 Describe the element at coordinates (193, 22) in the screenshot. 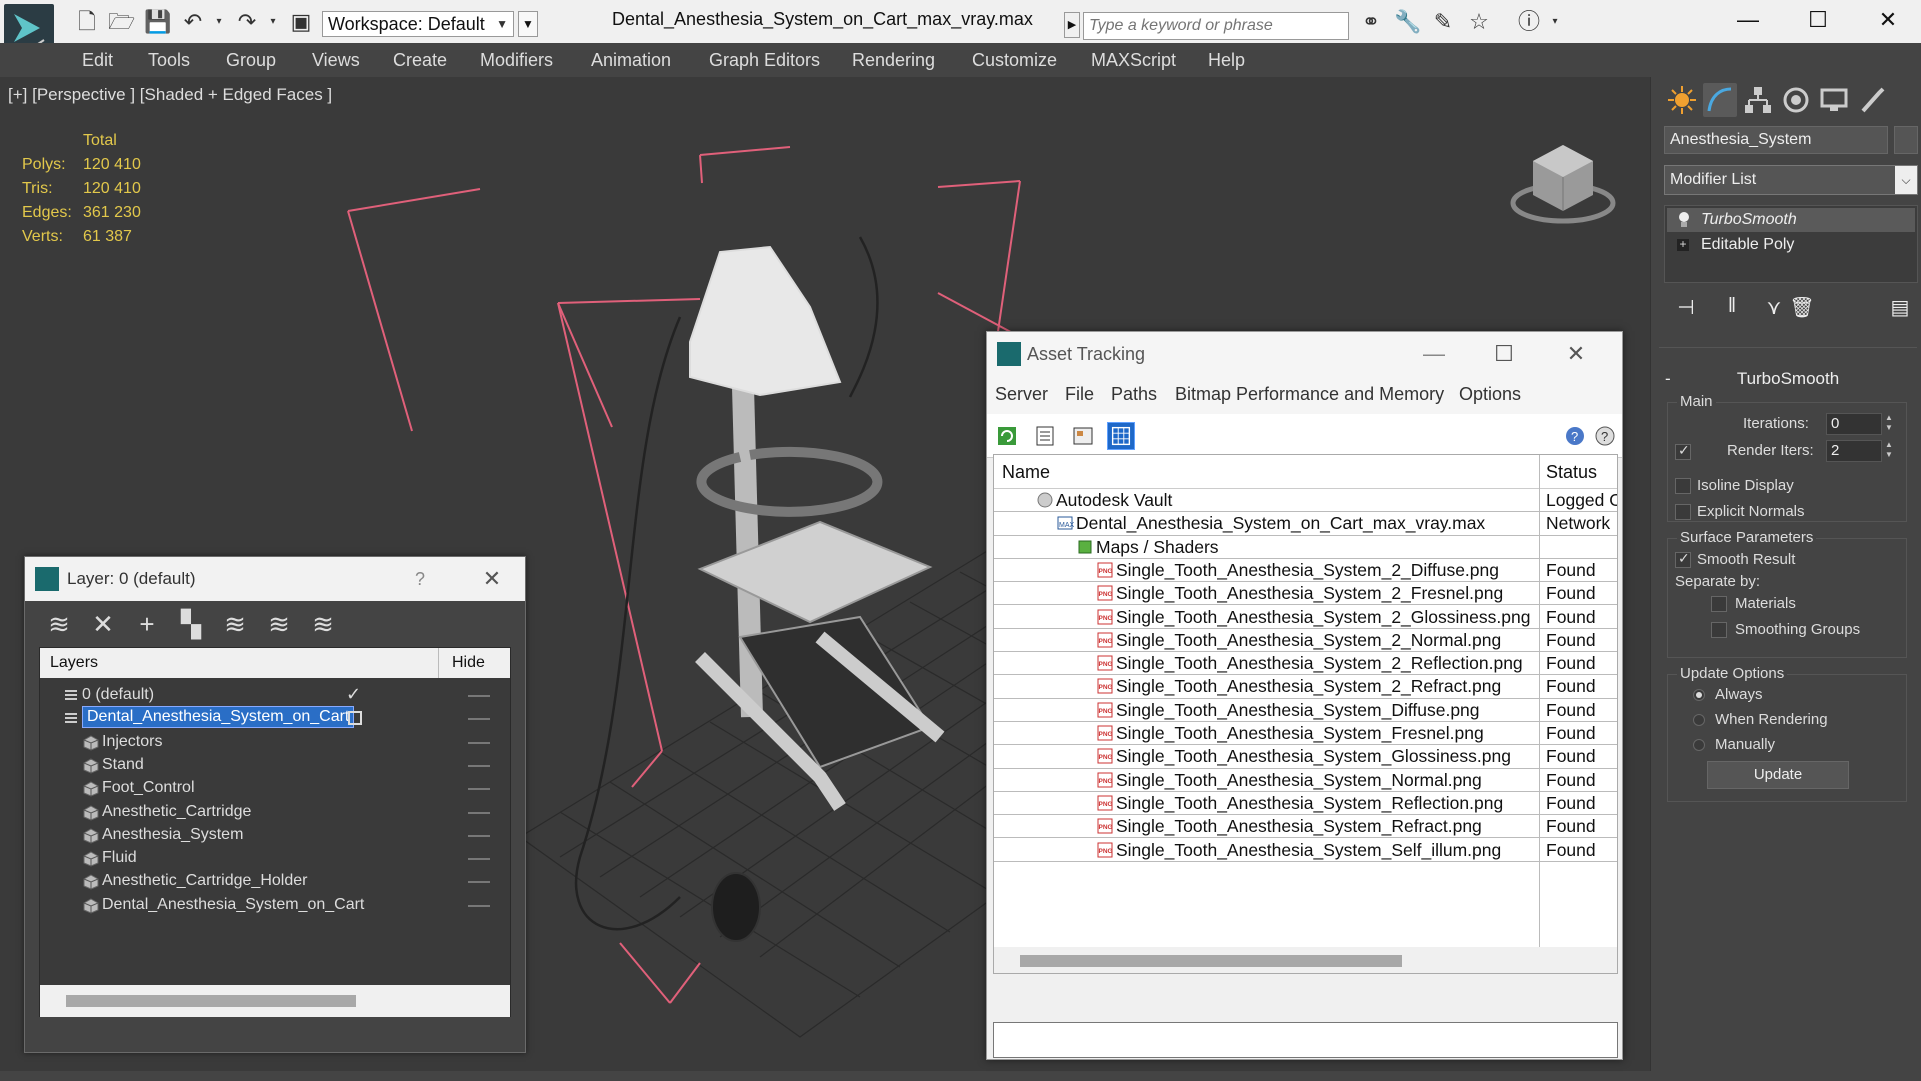

I see `undo-icon: ↶` at that location.